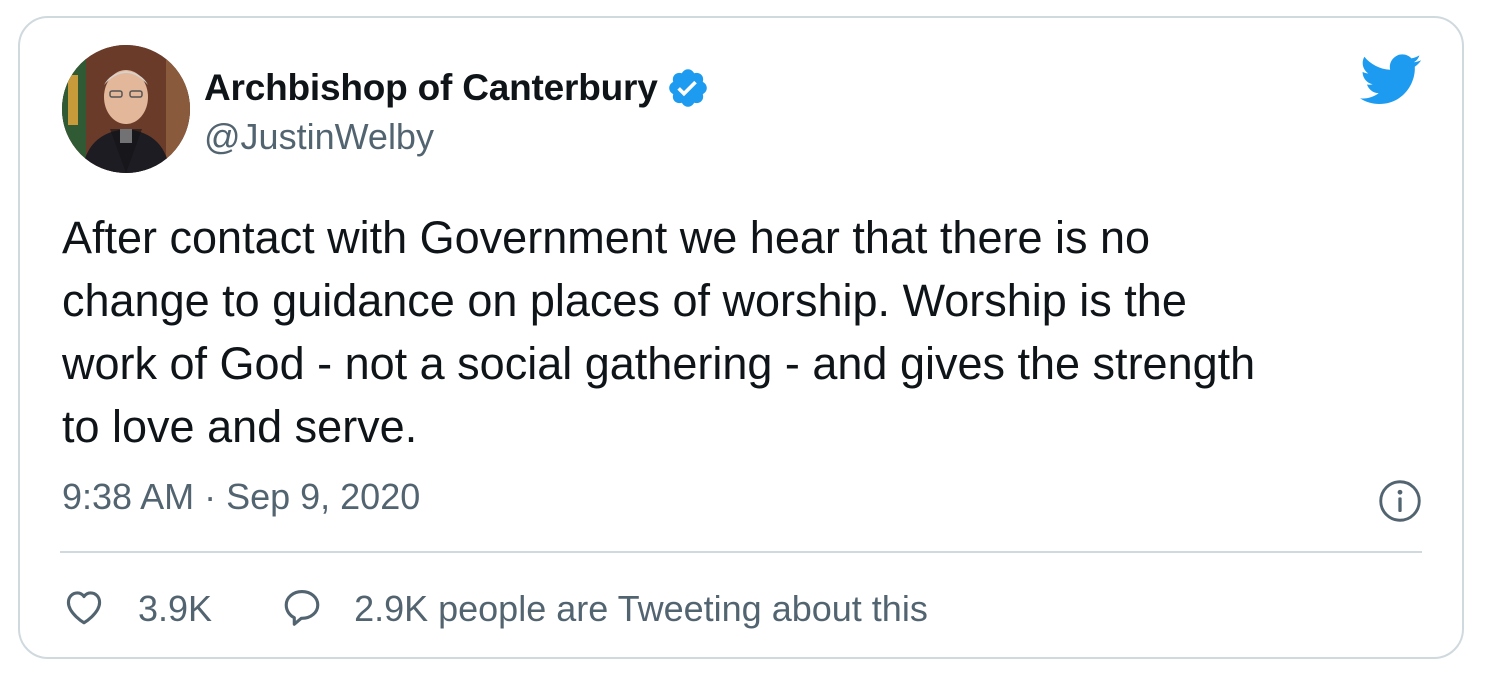 This screenshot has height=676, width=1487. I want to click on heart-icon, so click(84, 609).